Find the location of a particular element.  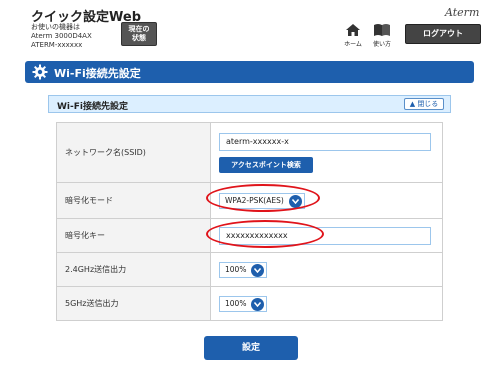

device-model: Aterm 3000D4AX is located at coordinates (61, 36).